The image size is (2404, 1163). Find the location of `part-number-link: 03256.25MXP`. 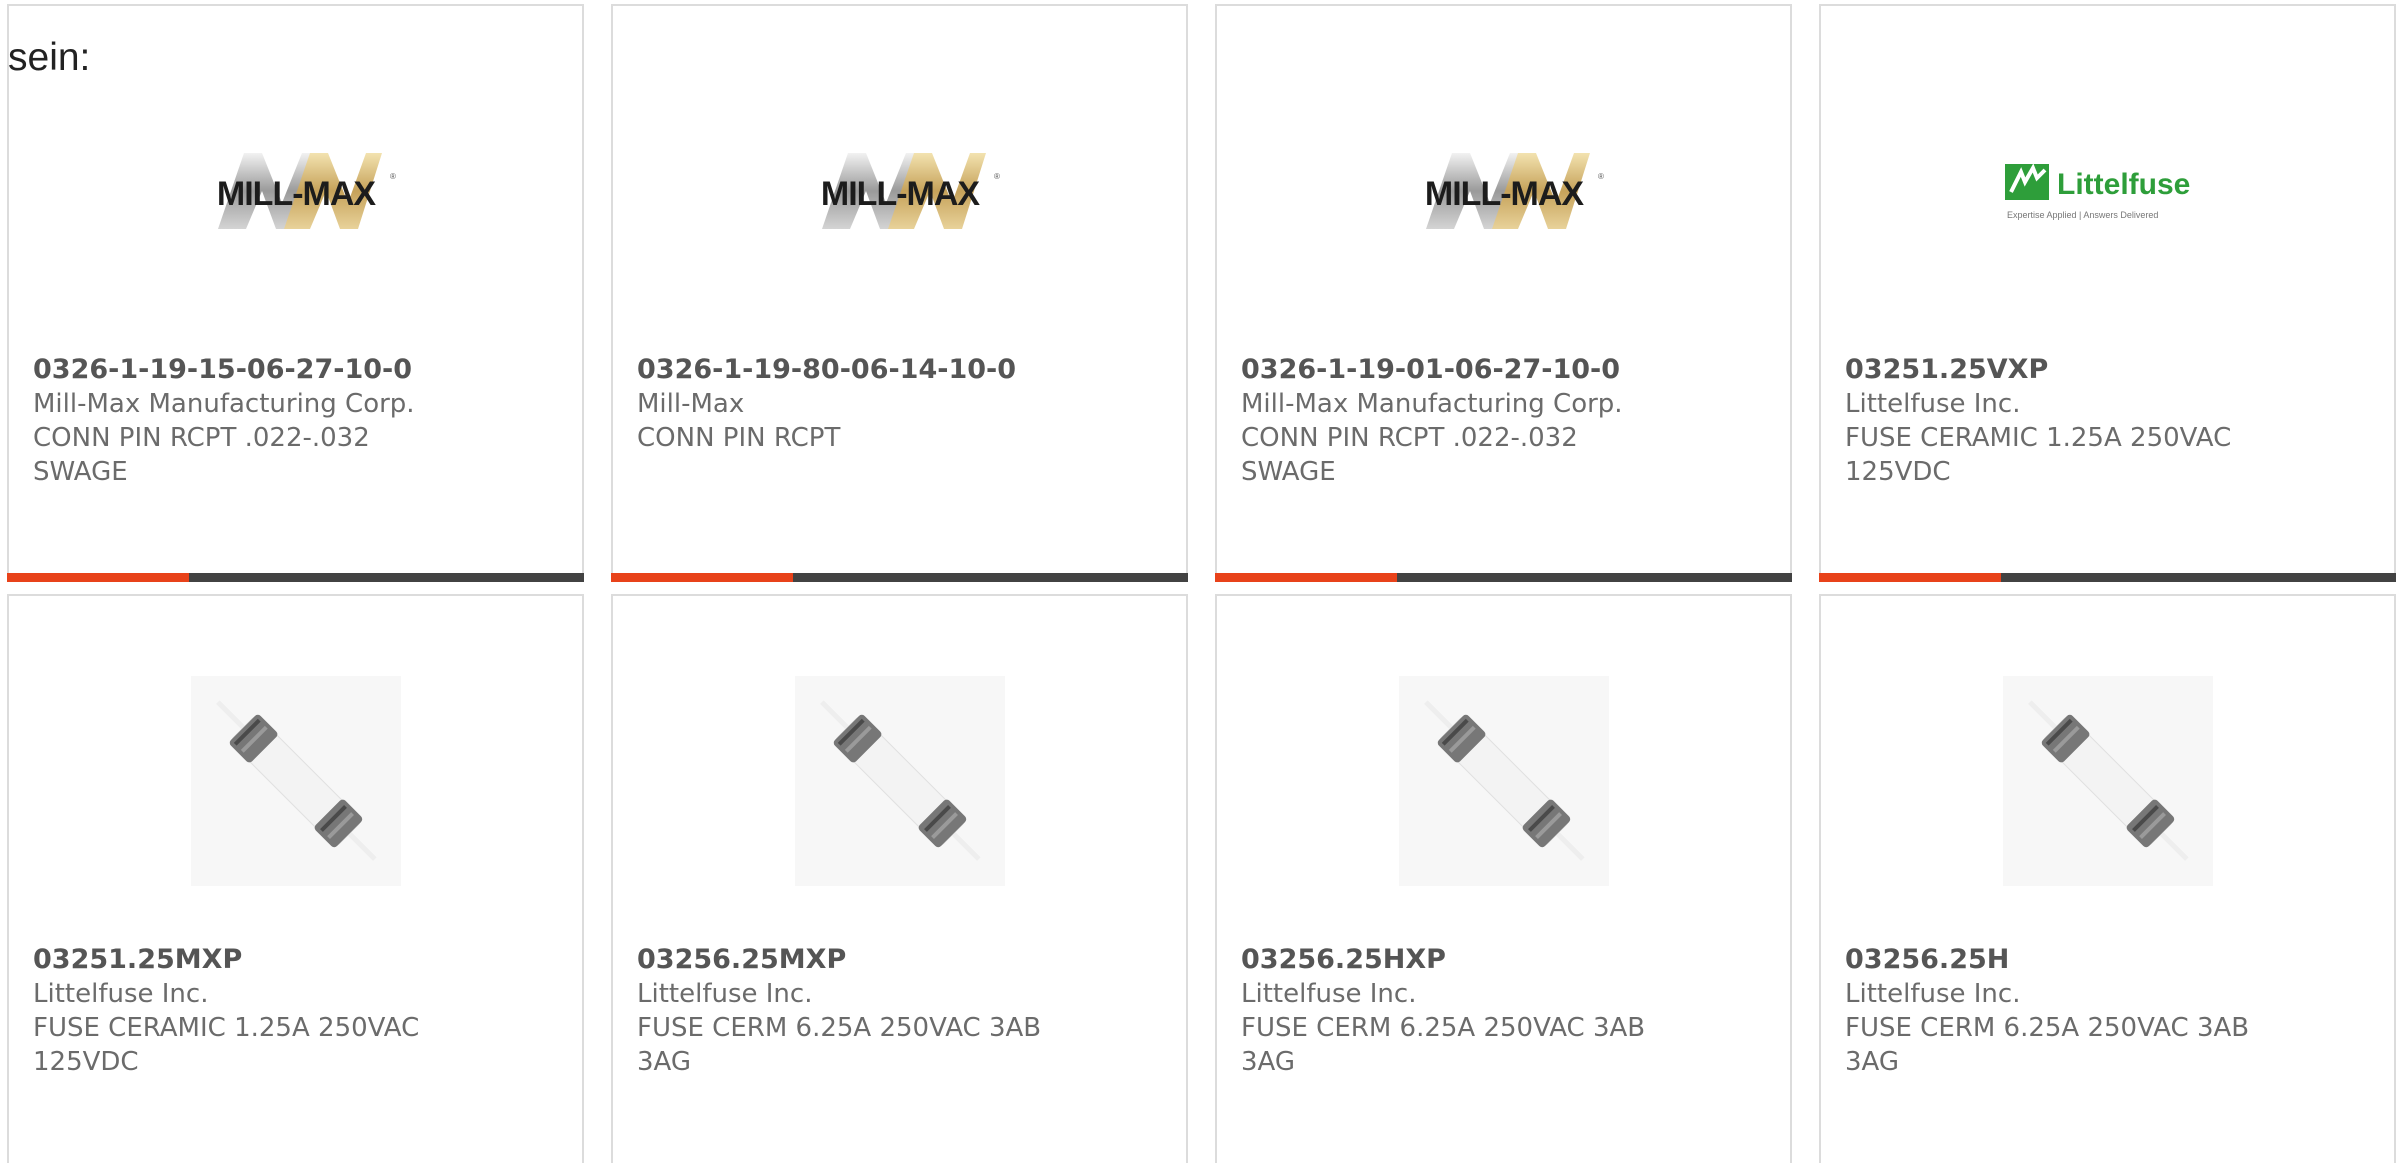

part-number-link: 03256.25MXP is located at coordinates (899, 960).